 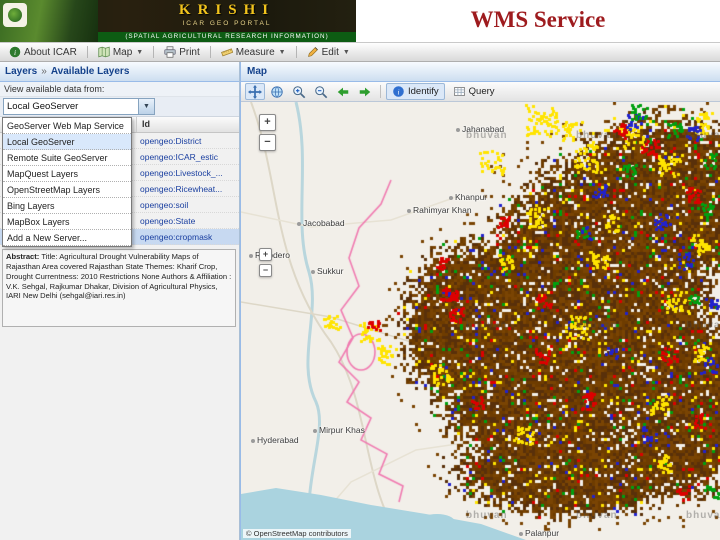 I want to click on identify-label: Identify, so click(x=423, y=91).